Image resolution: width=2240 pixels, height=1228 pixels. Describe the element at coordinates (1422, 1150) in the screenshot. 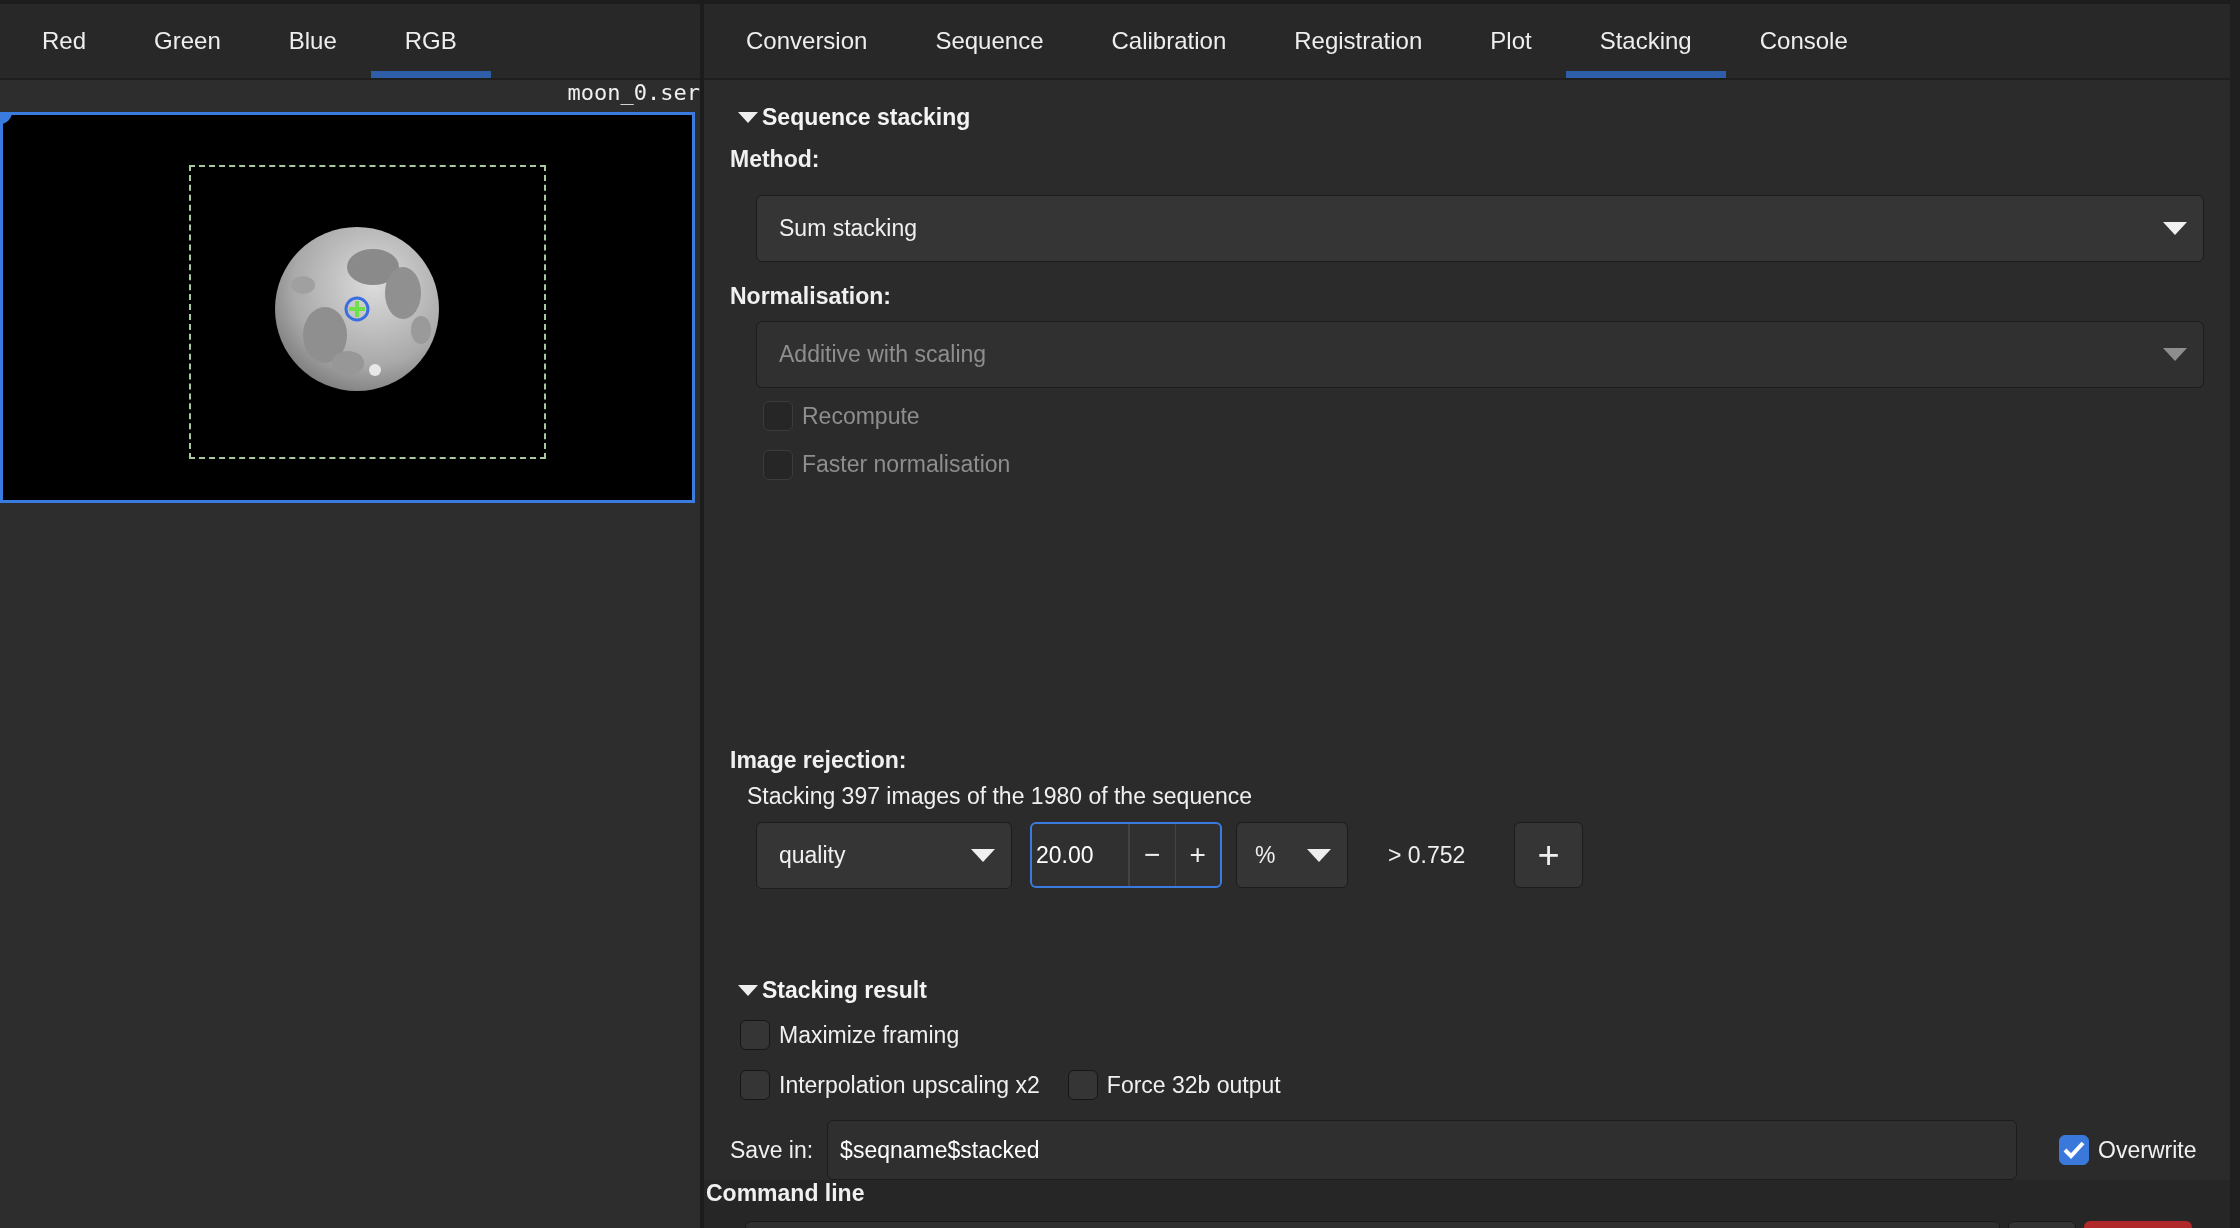

I see `save-path-field: $seqname$stacked` at that location.